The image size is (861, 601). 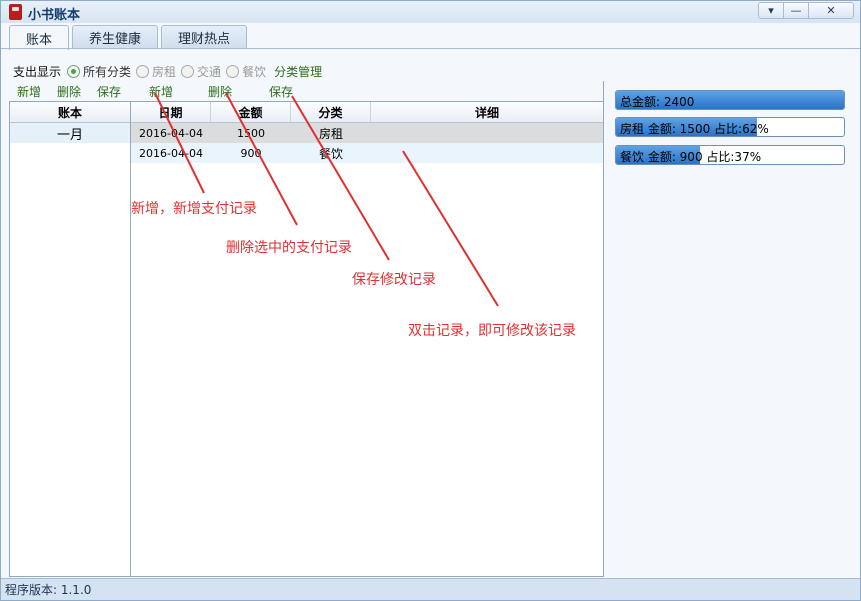 What do you see at coordinates (29, 91) in the screenshot?
I see `ledger-add-button: 新增` at bounding box center [29, 91].